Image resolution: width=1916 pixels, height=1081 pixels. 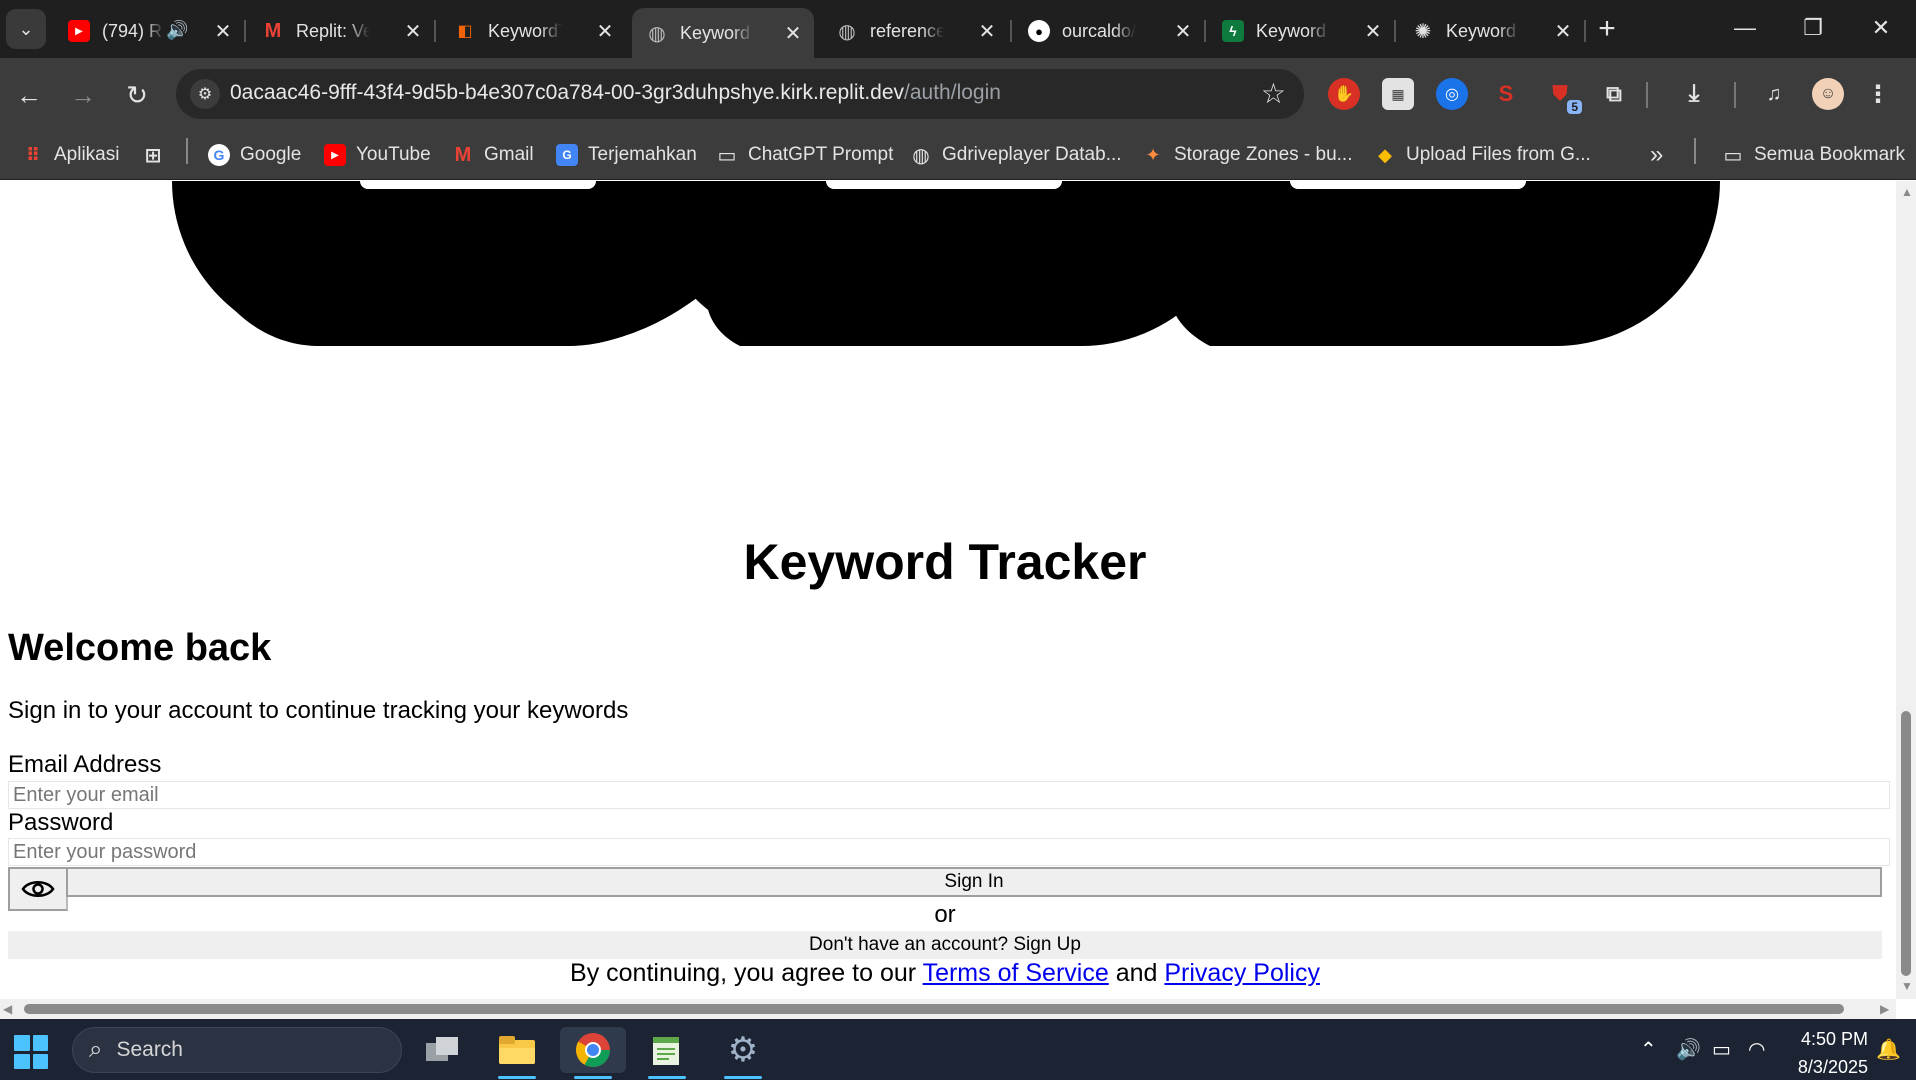 I want to click on bookmark-label: Google, so click(x=271, y=154).